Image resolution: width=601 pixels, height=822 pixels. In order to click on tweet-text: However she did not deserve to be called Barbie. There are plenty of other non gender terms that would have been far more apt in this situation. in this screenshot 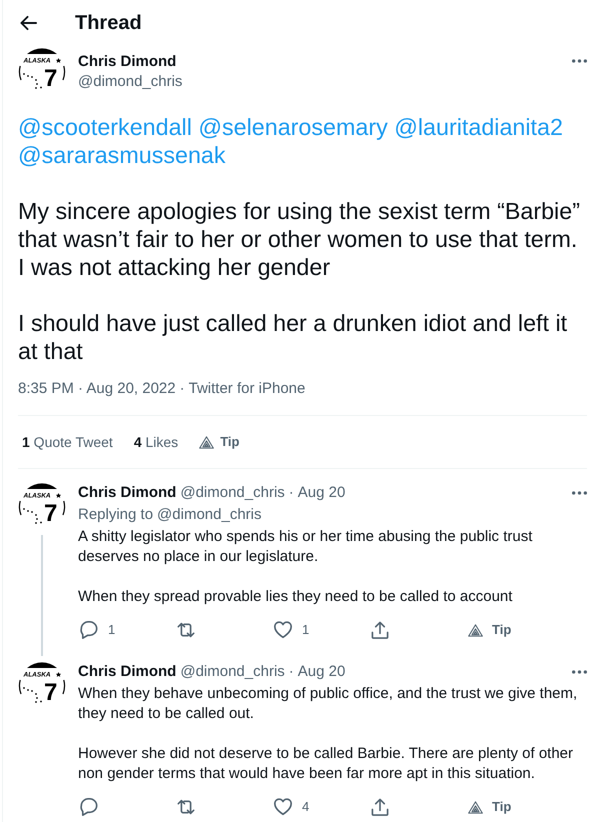, I will do `click(326, 764)`.